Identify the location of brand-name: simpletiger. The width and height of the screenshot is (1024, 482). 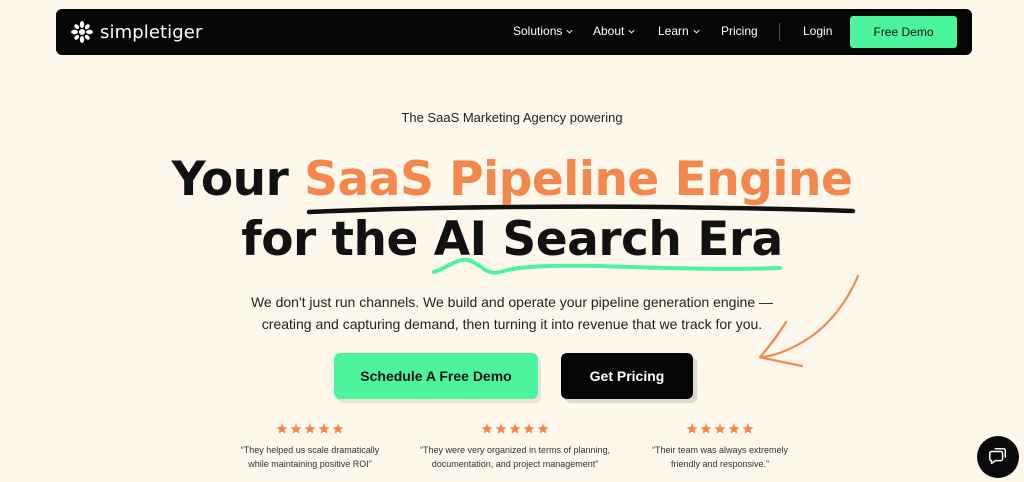
(151, 32).